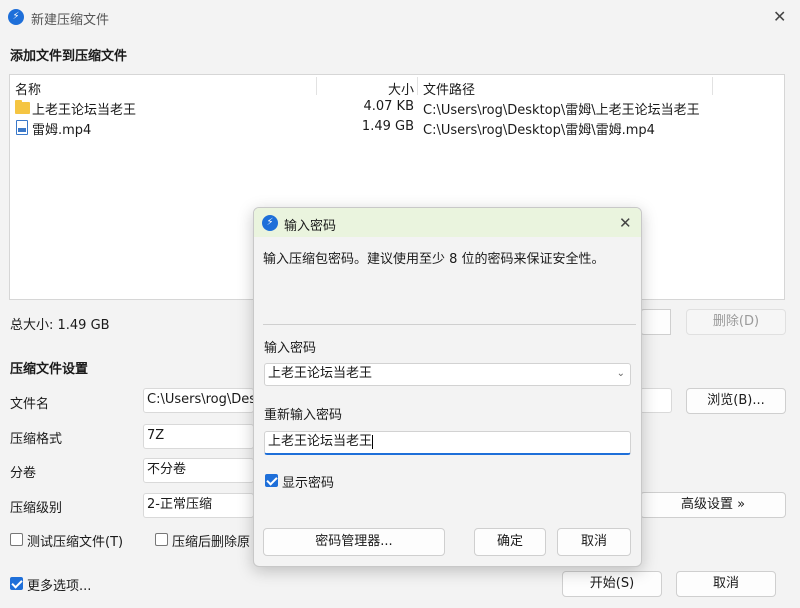  I want to click on password-value: 上老王论坛当老王, so click(320, 373).